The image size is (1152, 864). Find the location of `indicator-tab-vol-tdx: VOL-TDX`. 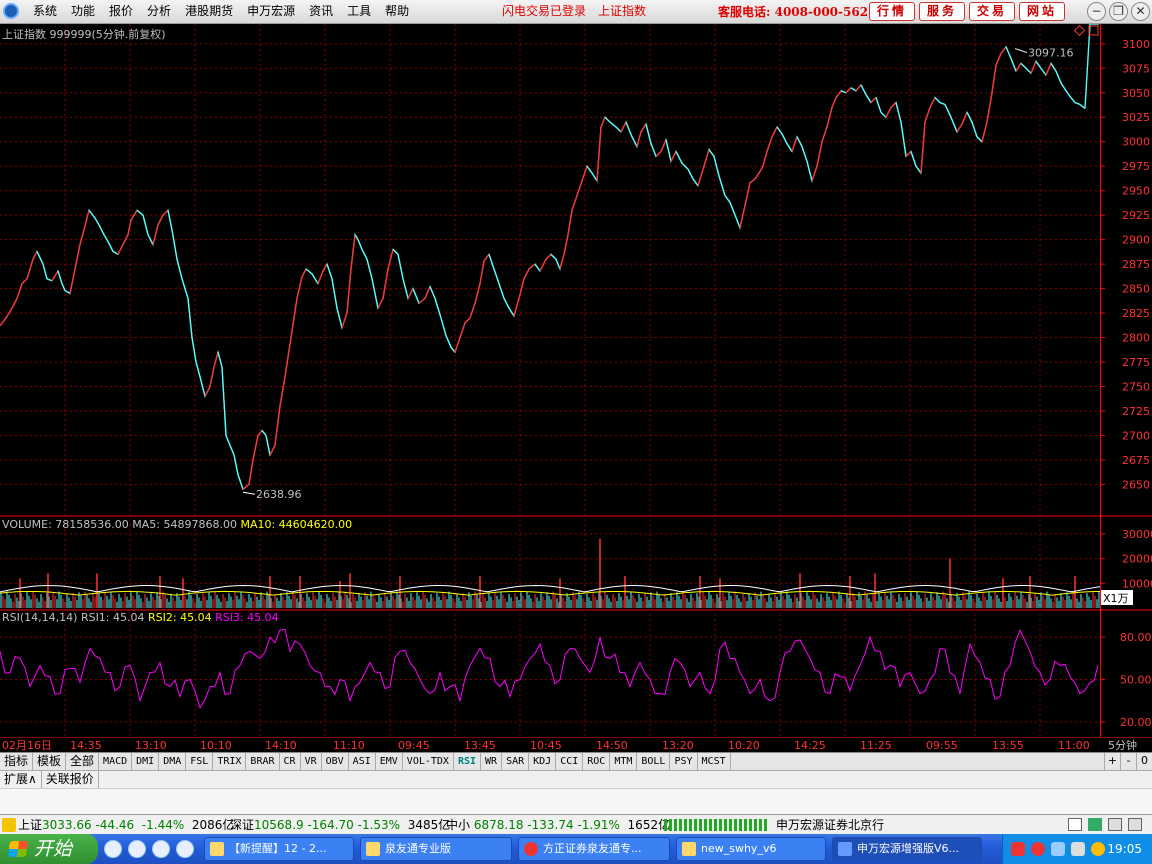

indicator-tab-vol-tdx: VOL-TDX is located at coordinates (428, 762).